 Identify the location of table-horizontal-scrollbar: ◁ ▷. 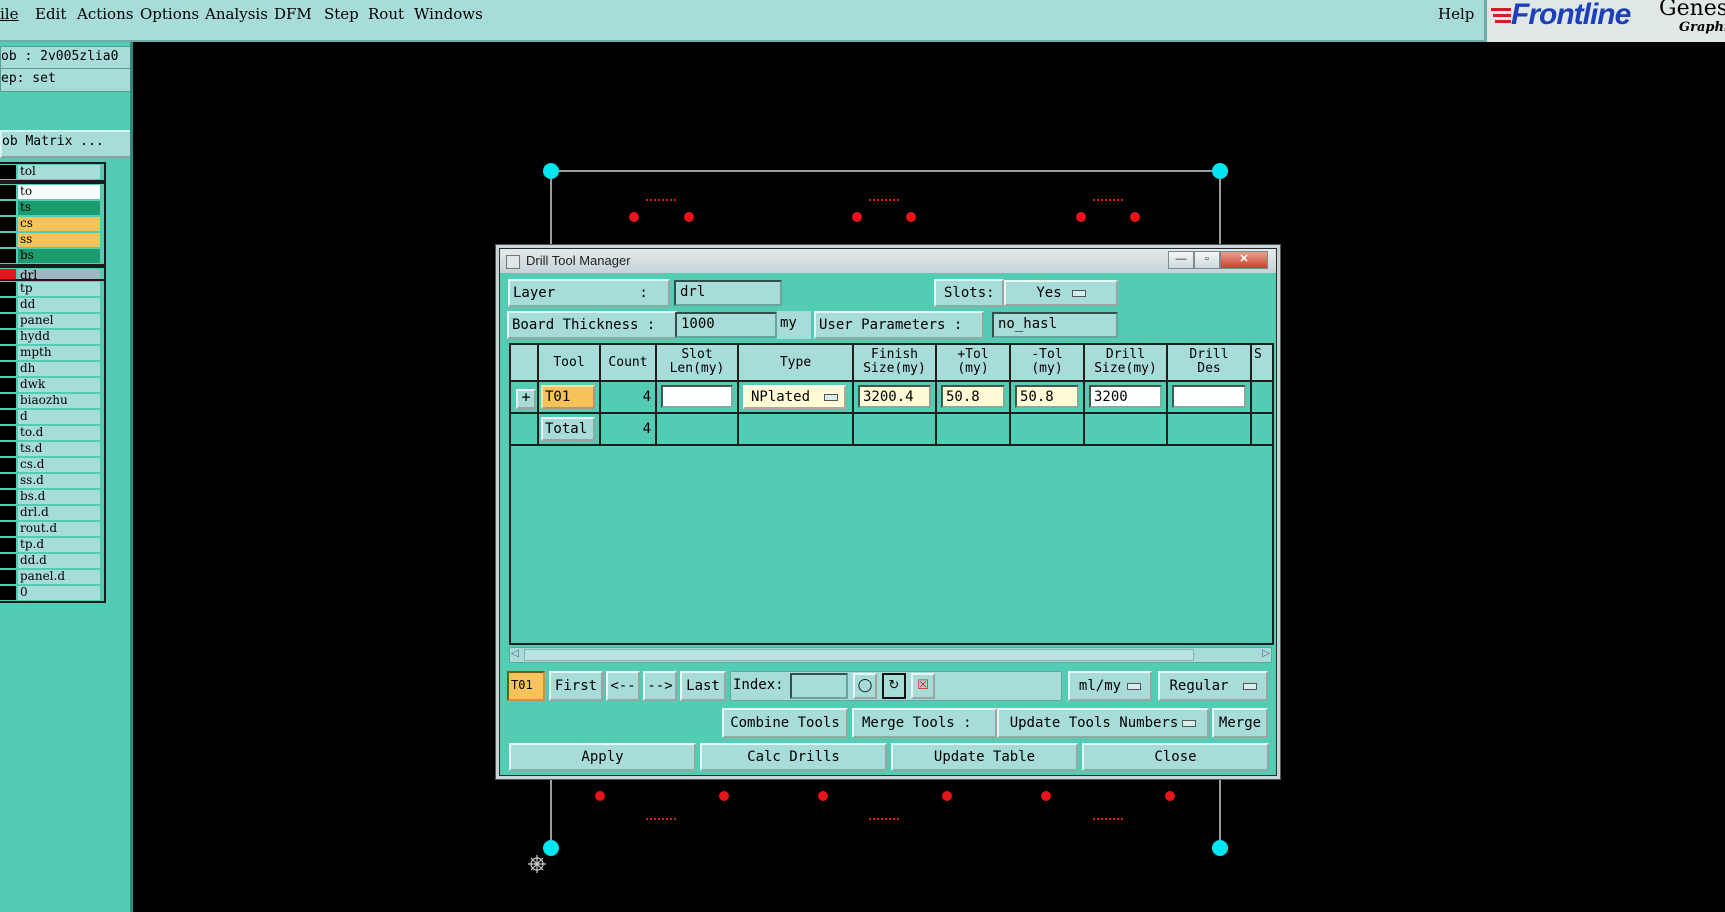
(890, 655).